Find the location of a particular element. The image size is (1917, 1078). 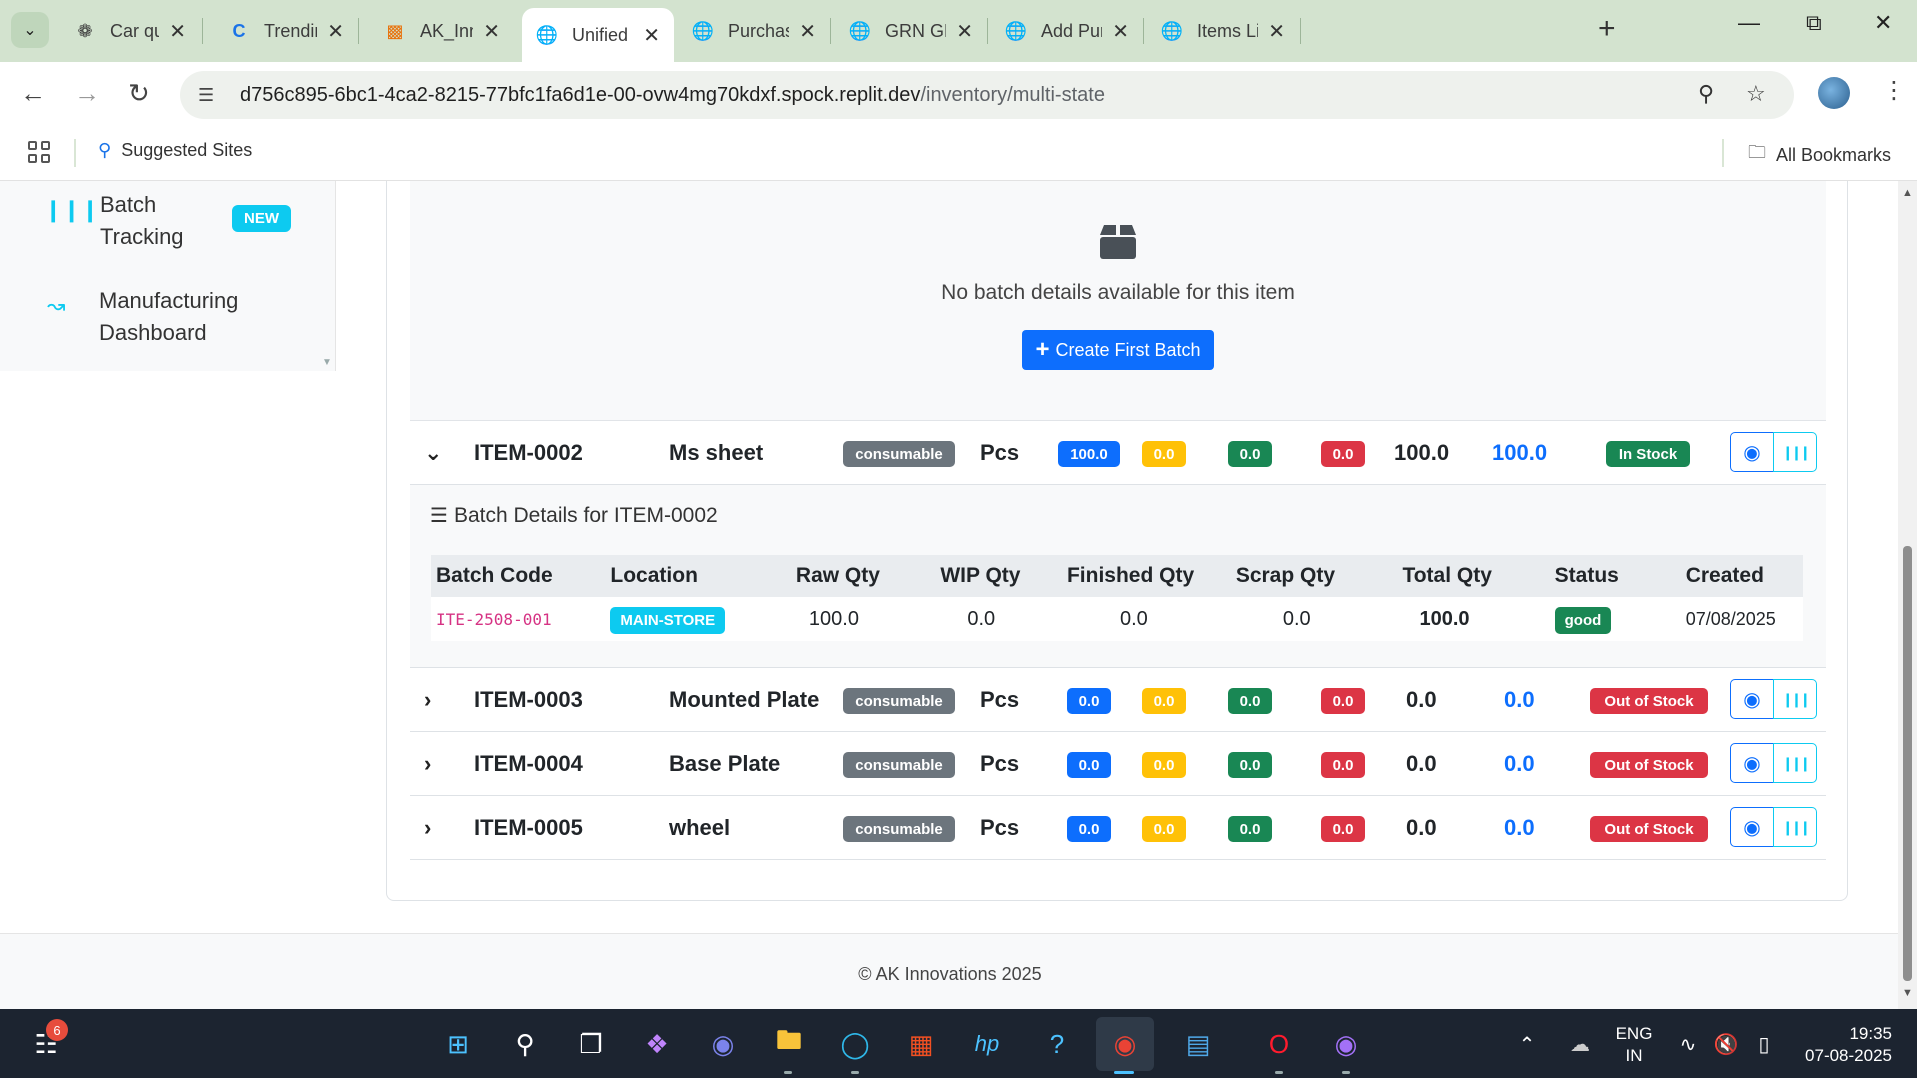

scrollbar-thumb is located at coordinates (1907, 763).